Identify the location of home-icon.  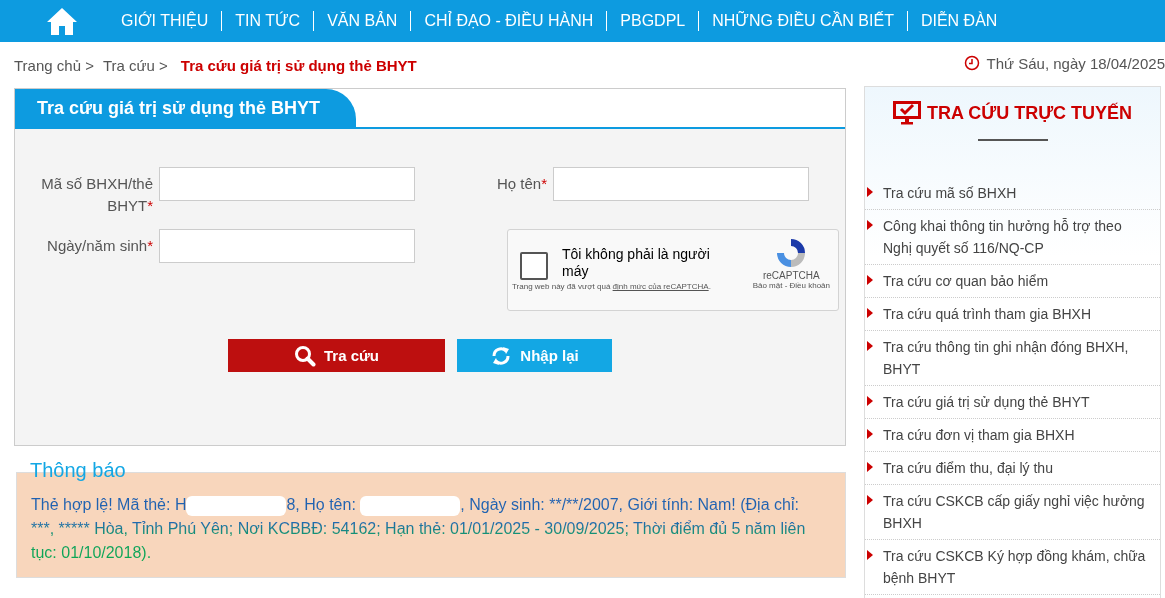
(62, 21).